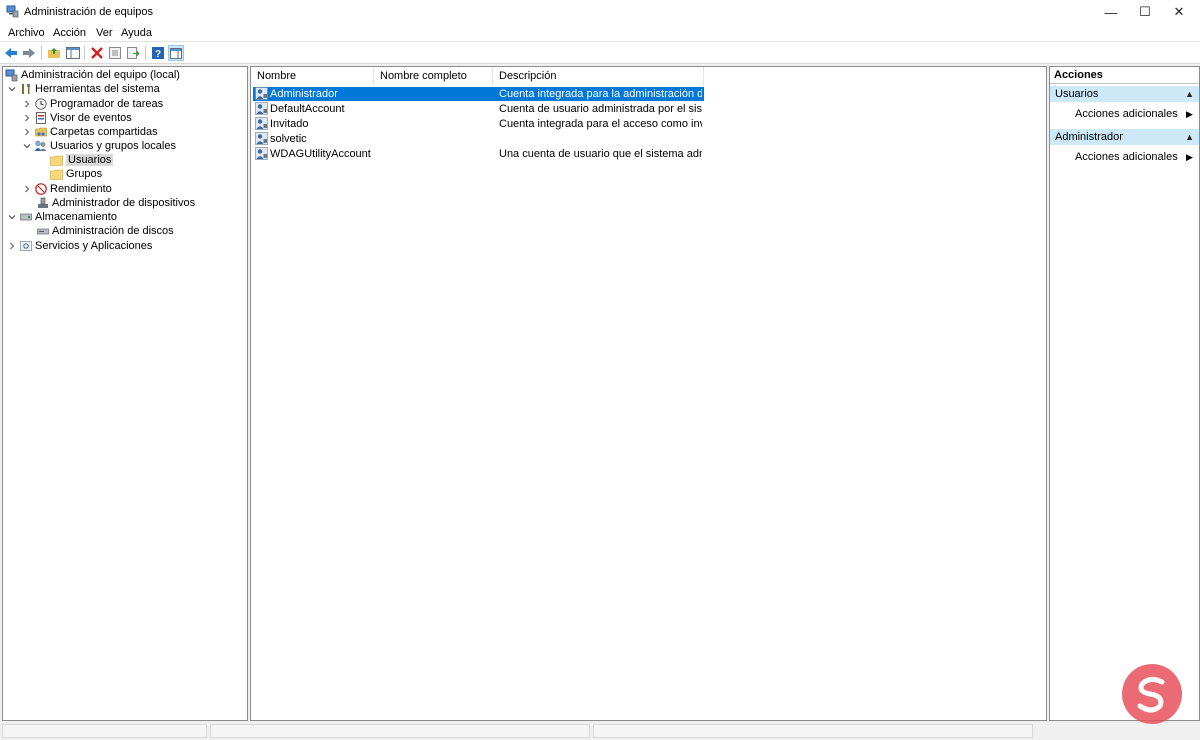 The image size is (1200, 740). What do you see at coordinates (136, 33) in the screenshot?
I see `menu-ayuda: Ayuda` at bounding box center [136, 33].